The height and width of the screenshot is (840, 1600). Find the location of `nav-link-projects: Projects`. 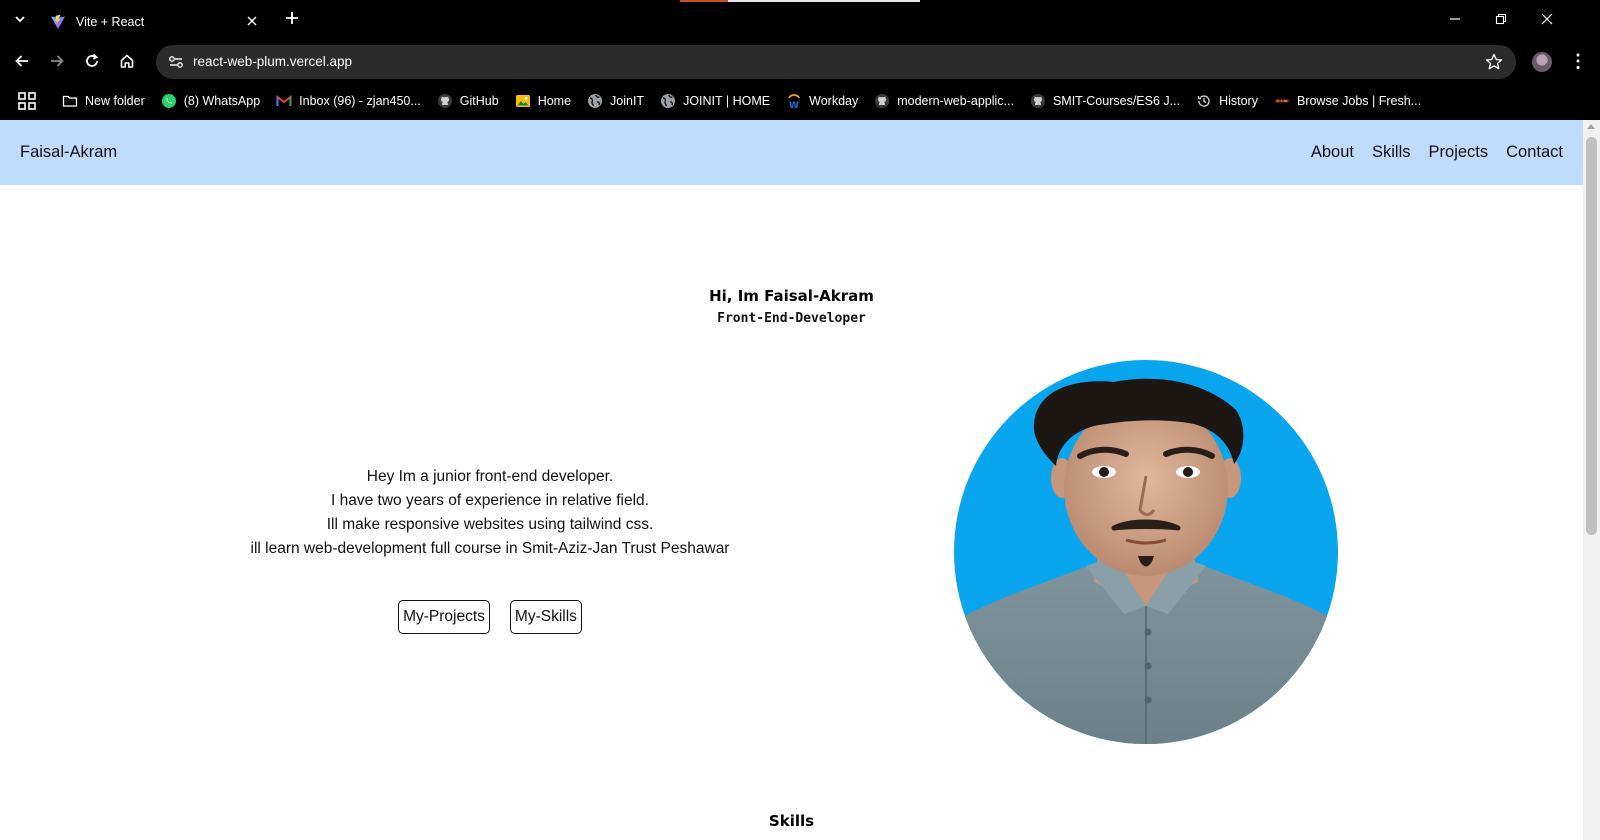

nav-link-projects: Projects is located at coordinates (1459, 152).